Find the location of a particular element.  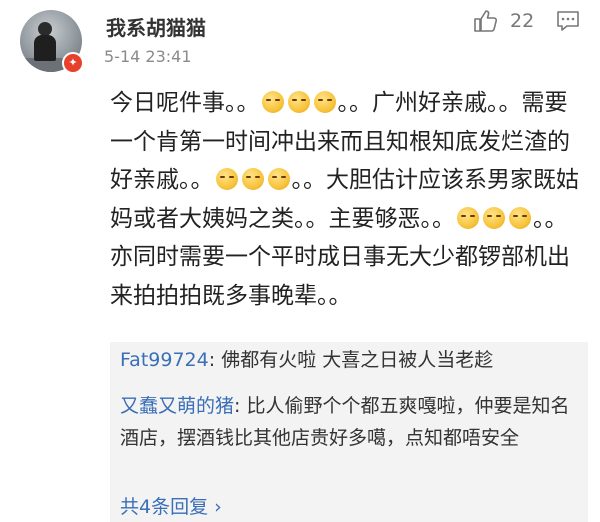

avatar-figure-body is located at coordinates (45, 48).